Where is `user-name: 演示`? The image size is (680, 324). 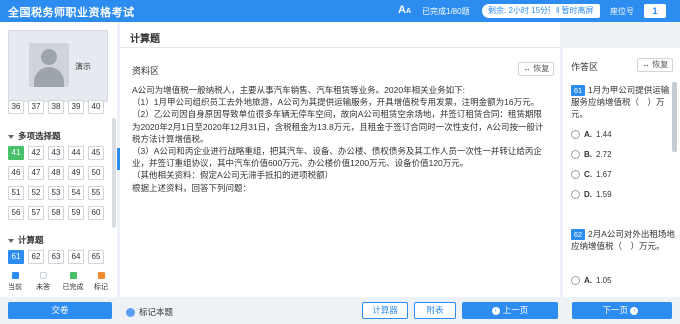 user-name: 演示 is located at coordinates (83, 66).